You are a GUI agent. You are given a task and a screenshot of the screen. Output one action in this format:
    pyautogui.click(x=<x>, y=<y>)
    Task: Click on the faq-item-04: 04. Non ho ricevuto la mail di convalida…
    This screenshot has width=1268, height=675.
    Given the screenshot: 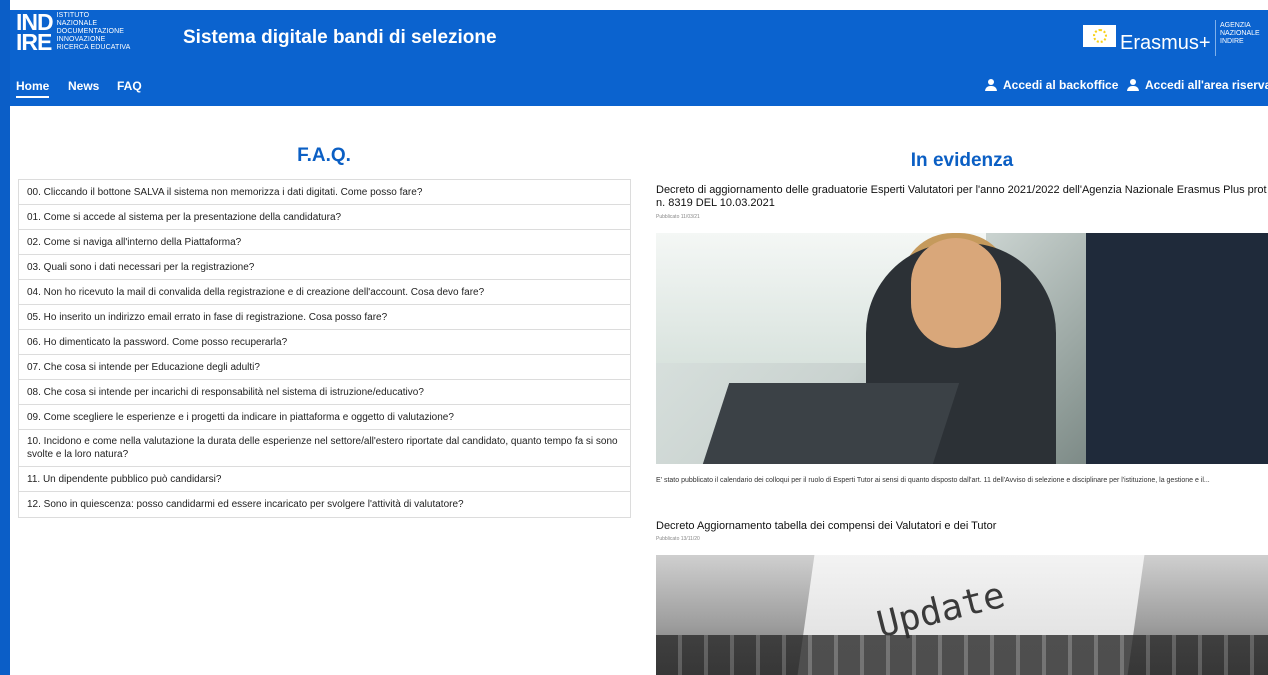 What is the action you would take?
    pyautogui.click(x=324, y=292)
    